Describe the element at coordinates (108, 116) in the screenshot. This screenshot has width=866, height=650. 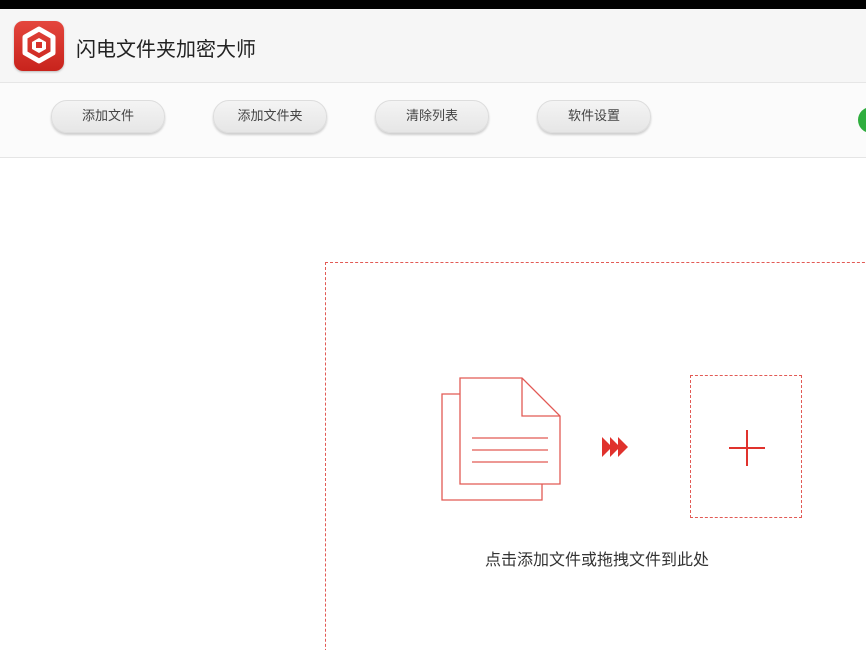
I see `add-file-button: 添加文件` at that location.